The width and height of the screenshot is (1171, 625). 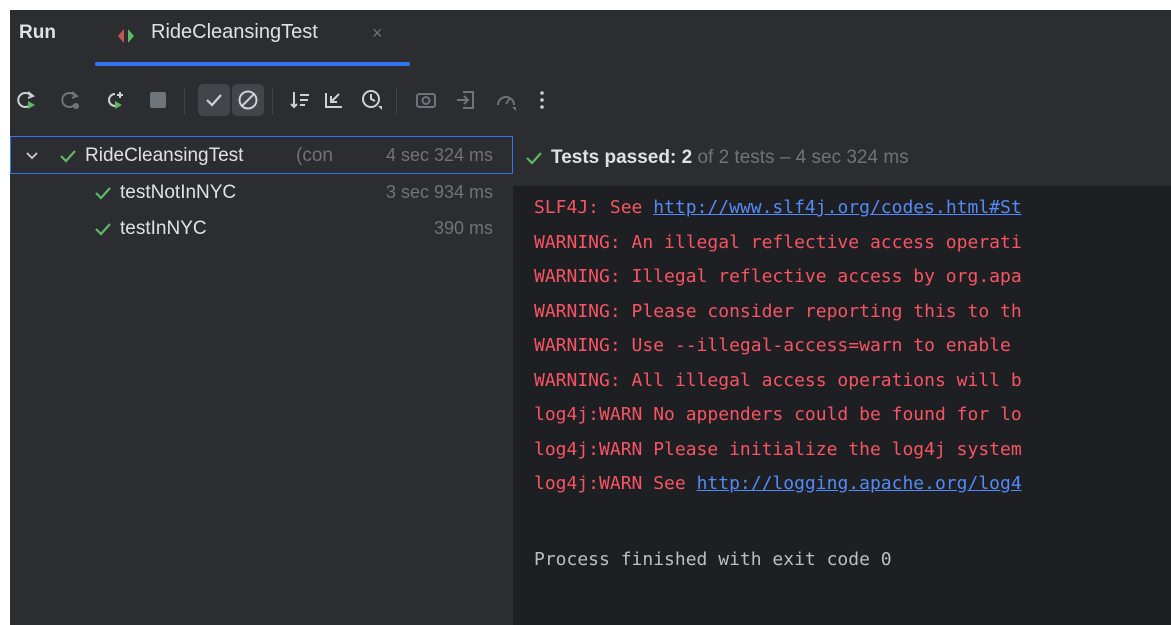 I want to click on toggle-auto-test-icon, so click(x=115, y=100).